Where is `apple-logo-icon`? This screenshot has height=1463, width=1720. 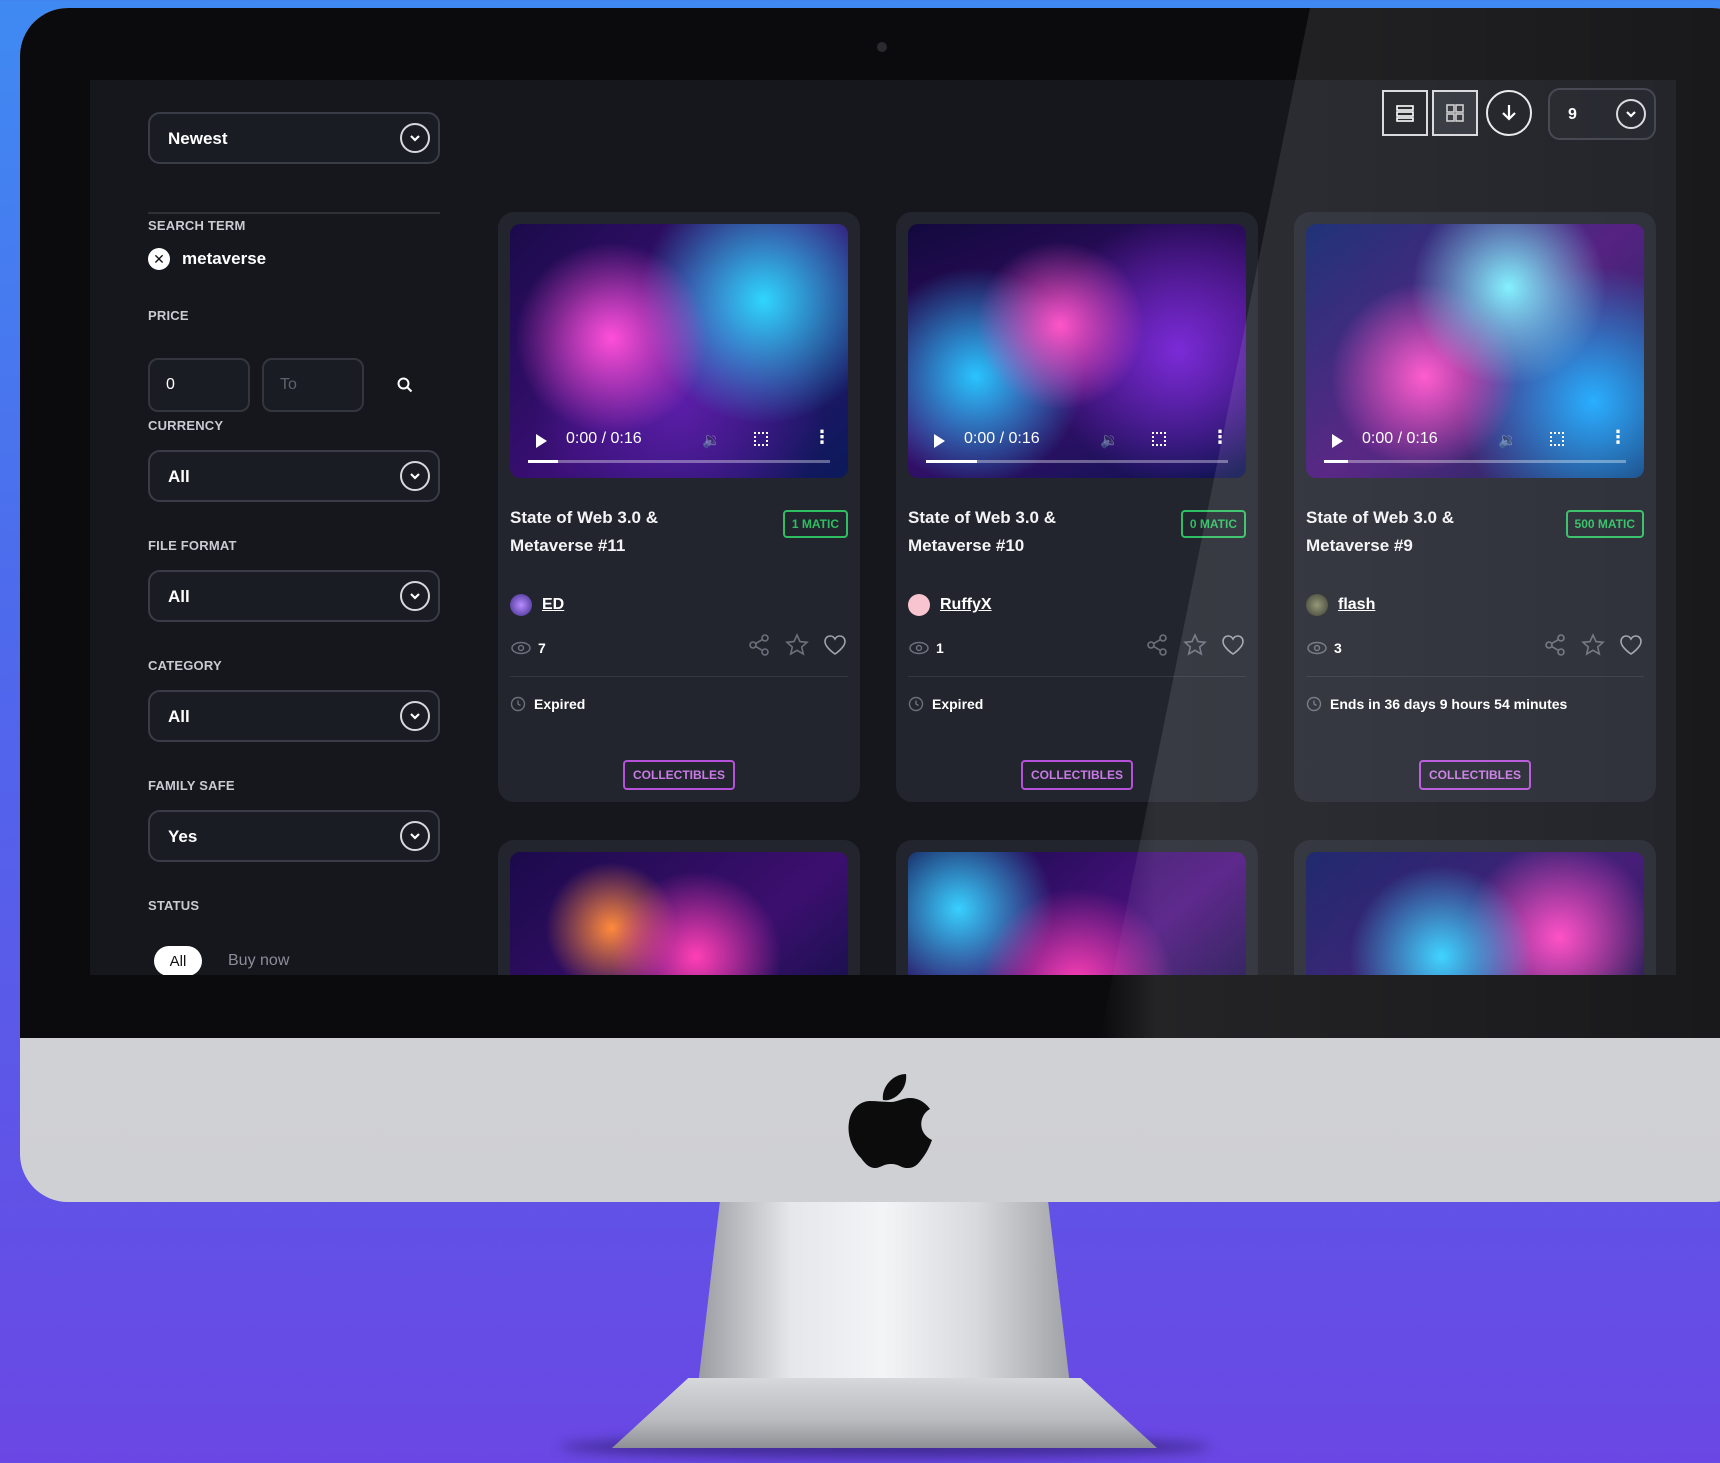
apple-logo-icon is located at coordinates (890, 1121).